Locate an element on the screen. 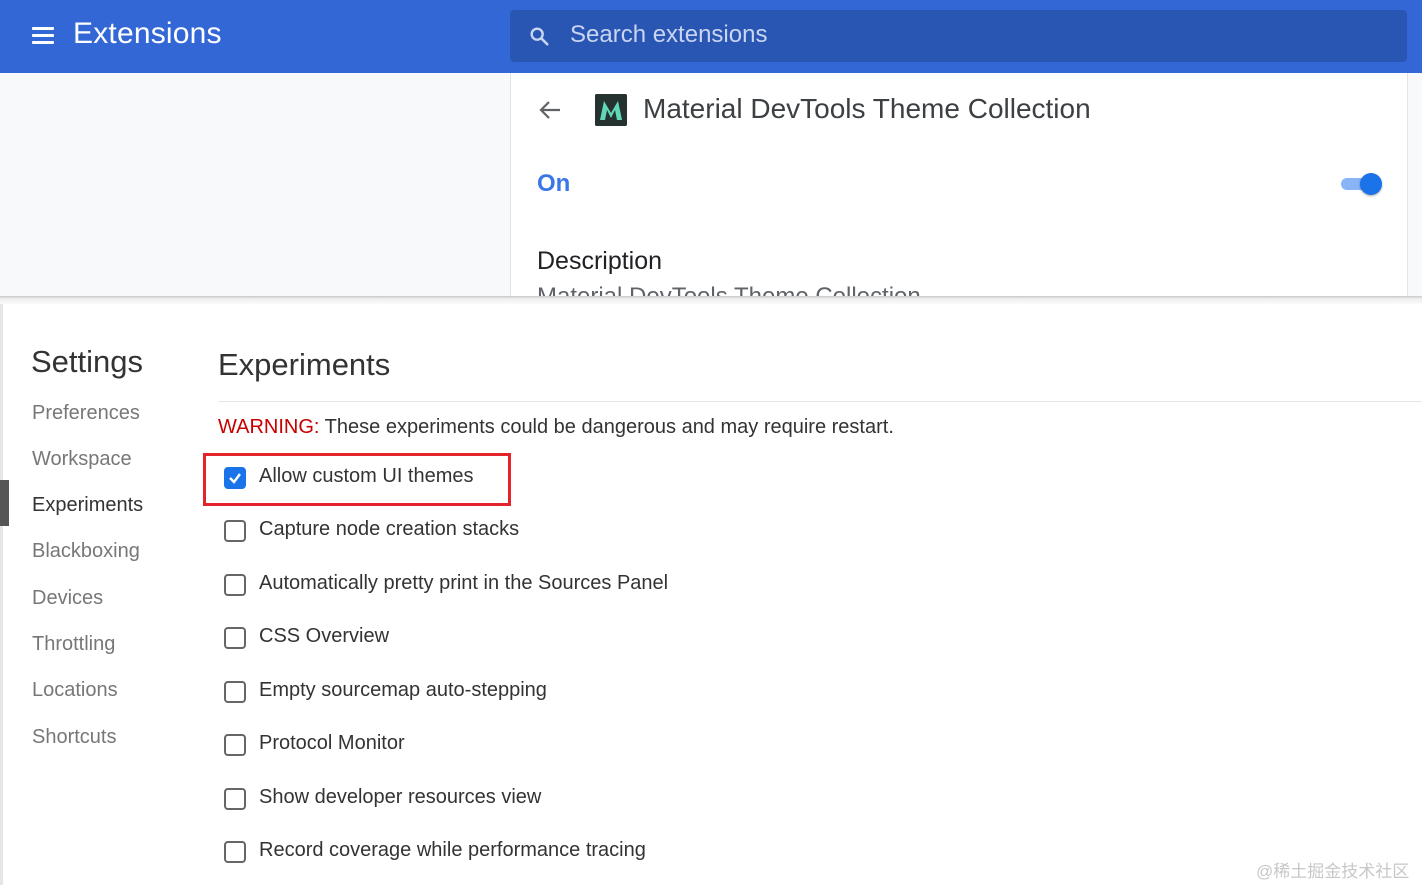 This screenshot has height=885, width=1422. extensions-right-margin is located at coordinates (1415, 185).